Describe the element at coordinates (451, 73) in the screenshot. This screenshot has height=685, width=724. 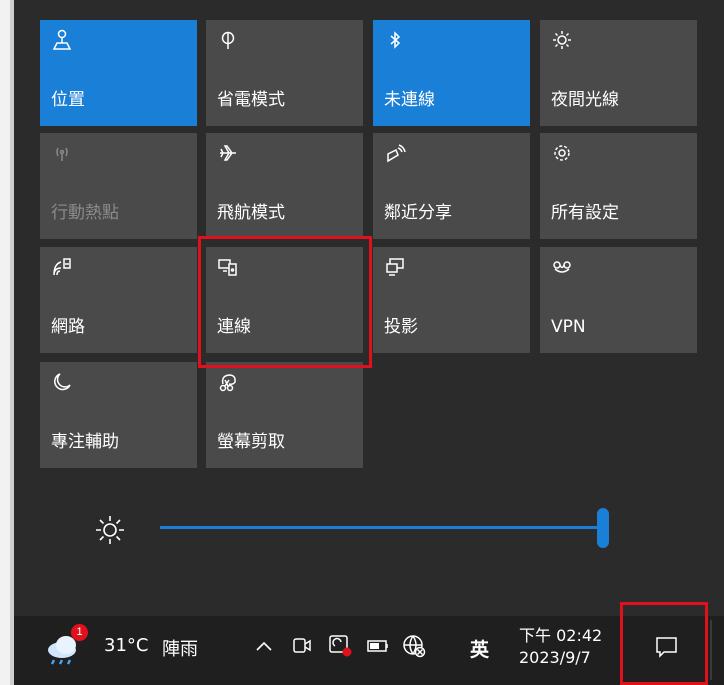
I see `tile-bluetooth: 未連線` at that location.